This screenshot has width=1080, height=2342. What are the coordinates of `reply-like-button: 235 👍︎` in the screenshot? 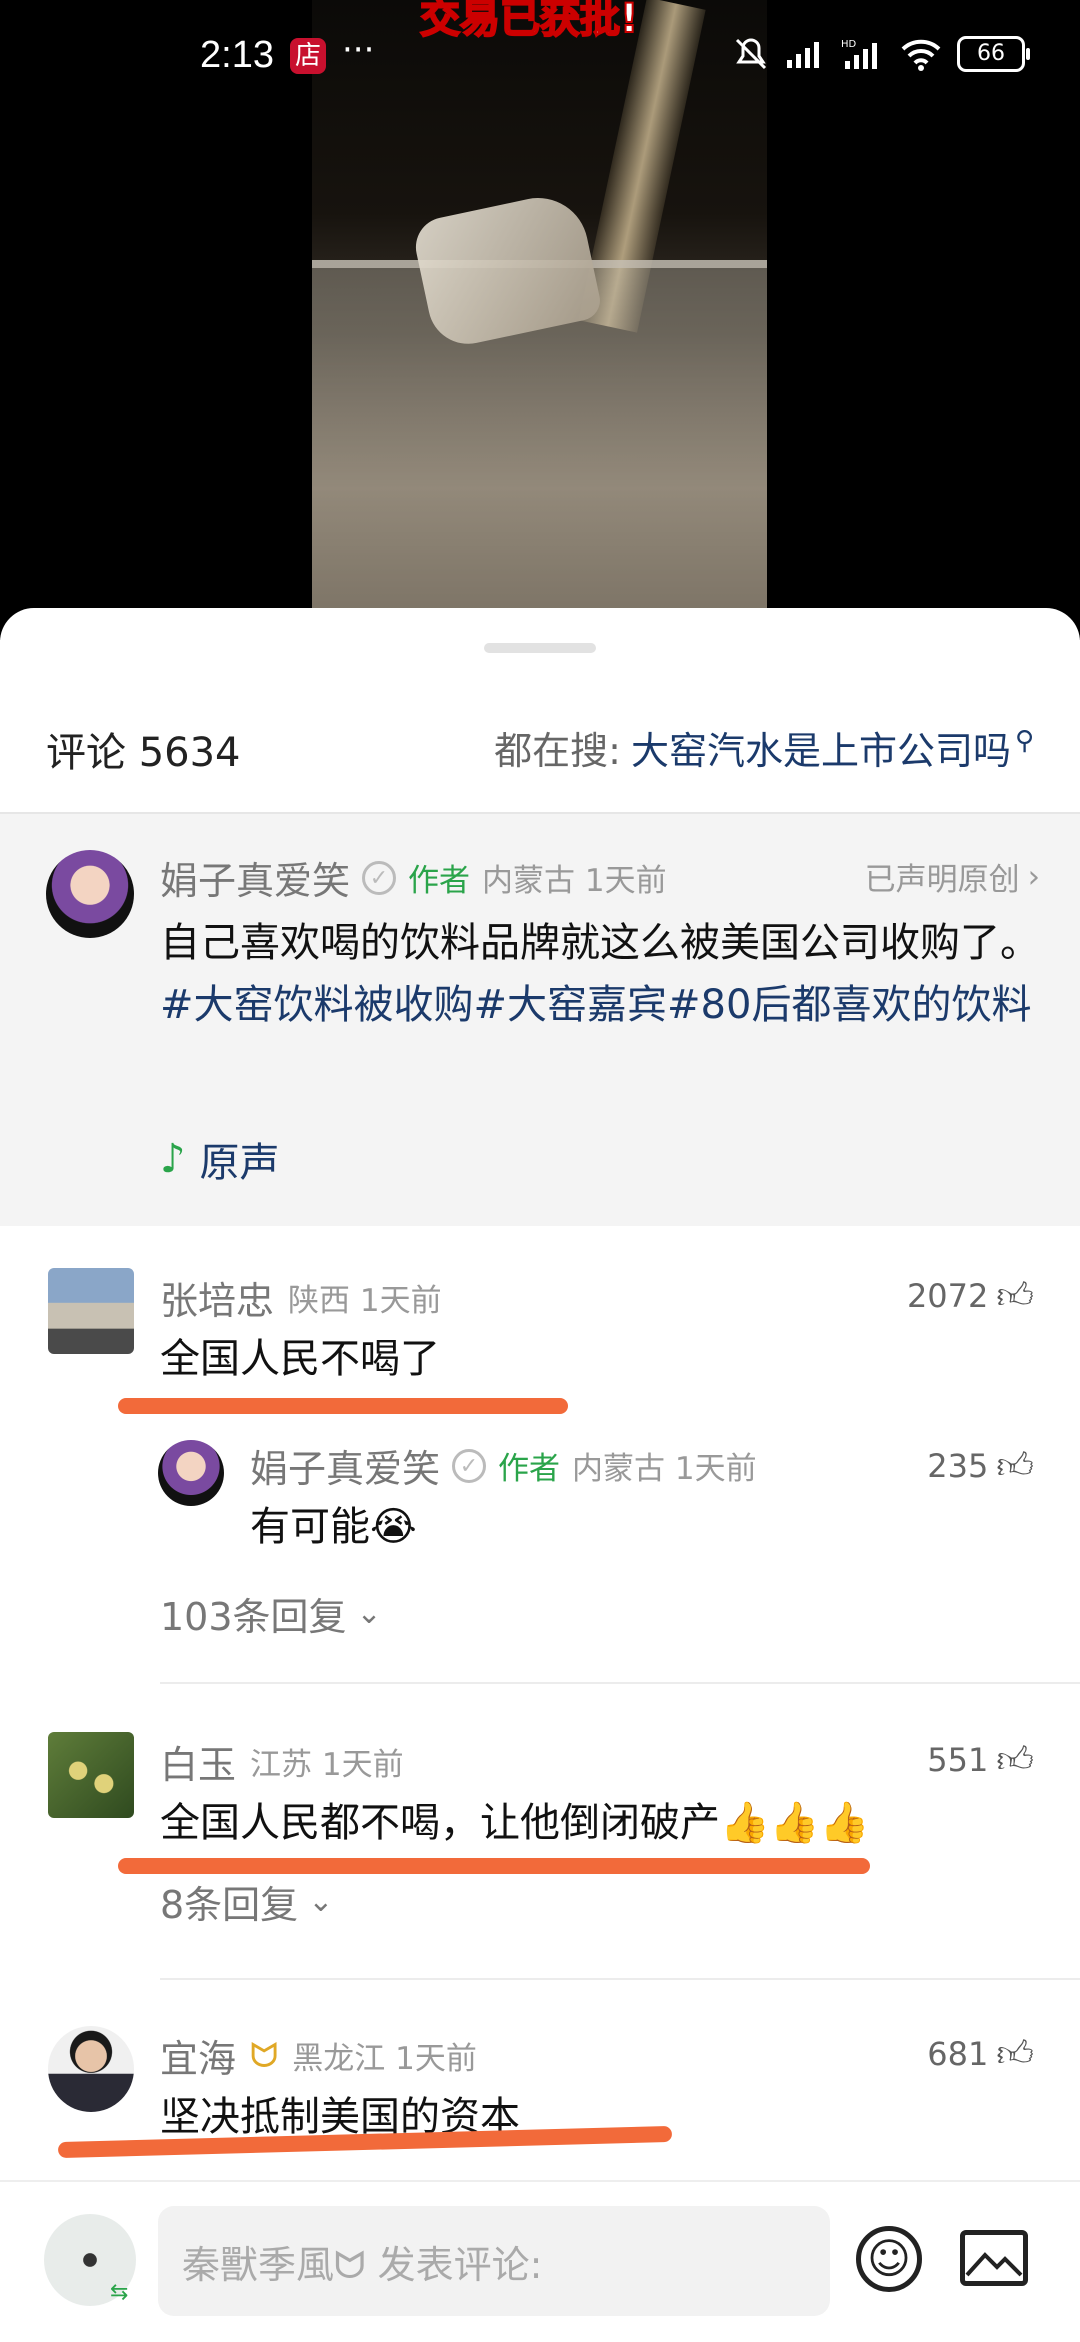 It's located at (980, 1466).